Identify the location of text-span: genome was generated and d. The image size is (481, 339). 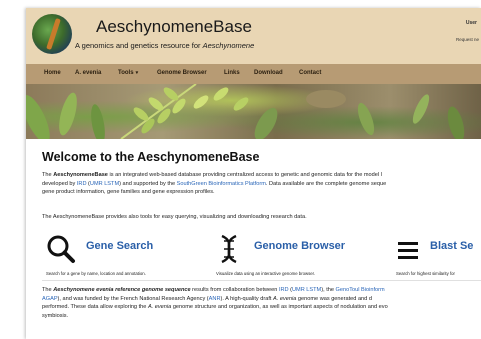
(334, 298).